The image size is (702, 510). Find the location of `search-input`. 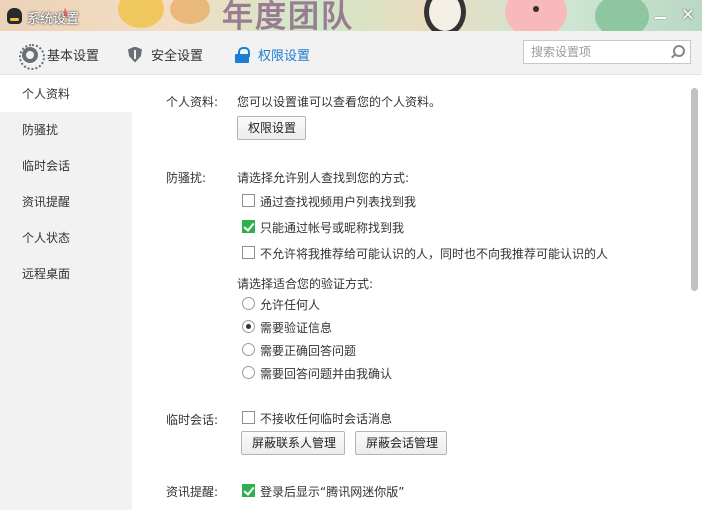

search-input is located at coordinates (594, 52).